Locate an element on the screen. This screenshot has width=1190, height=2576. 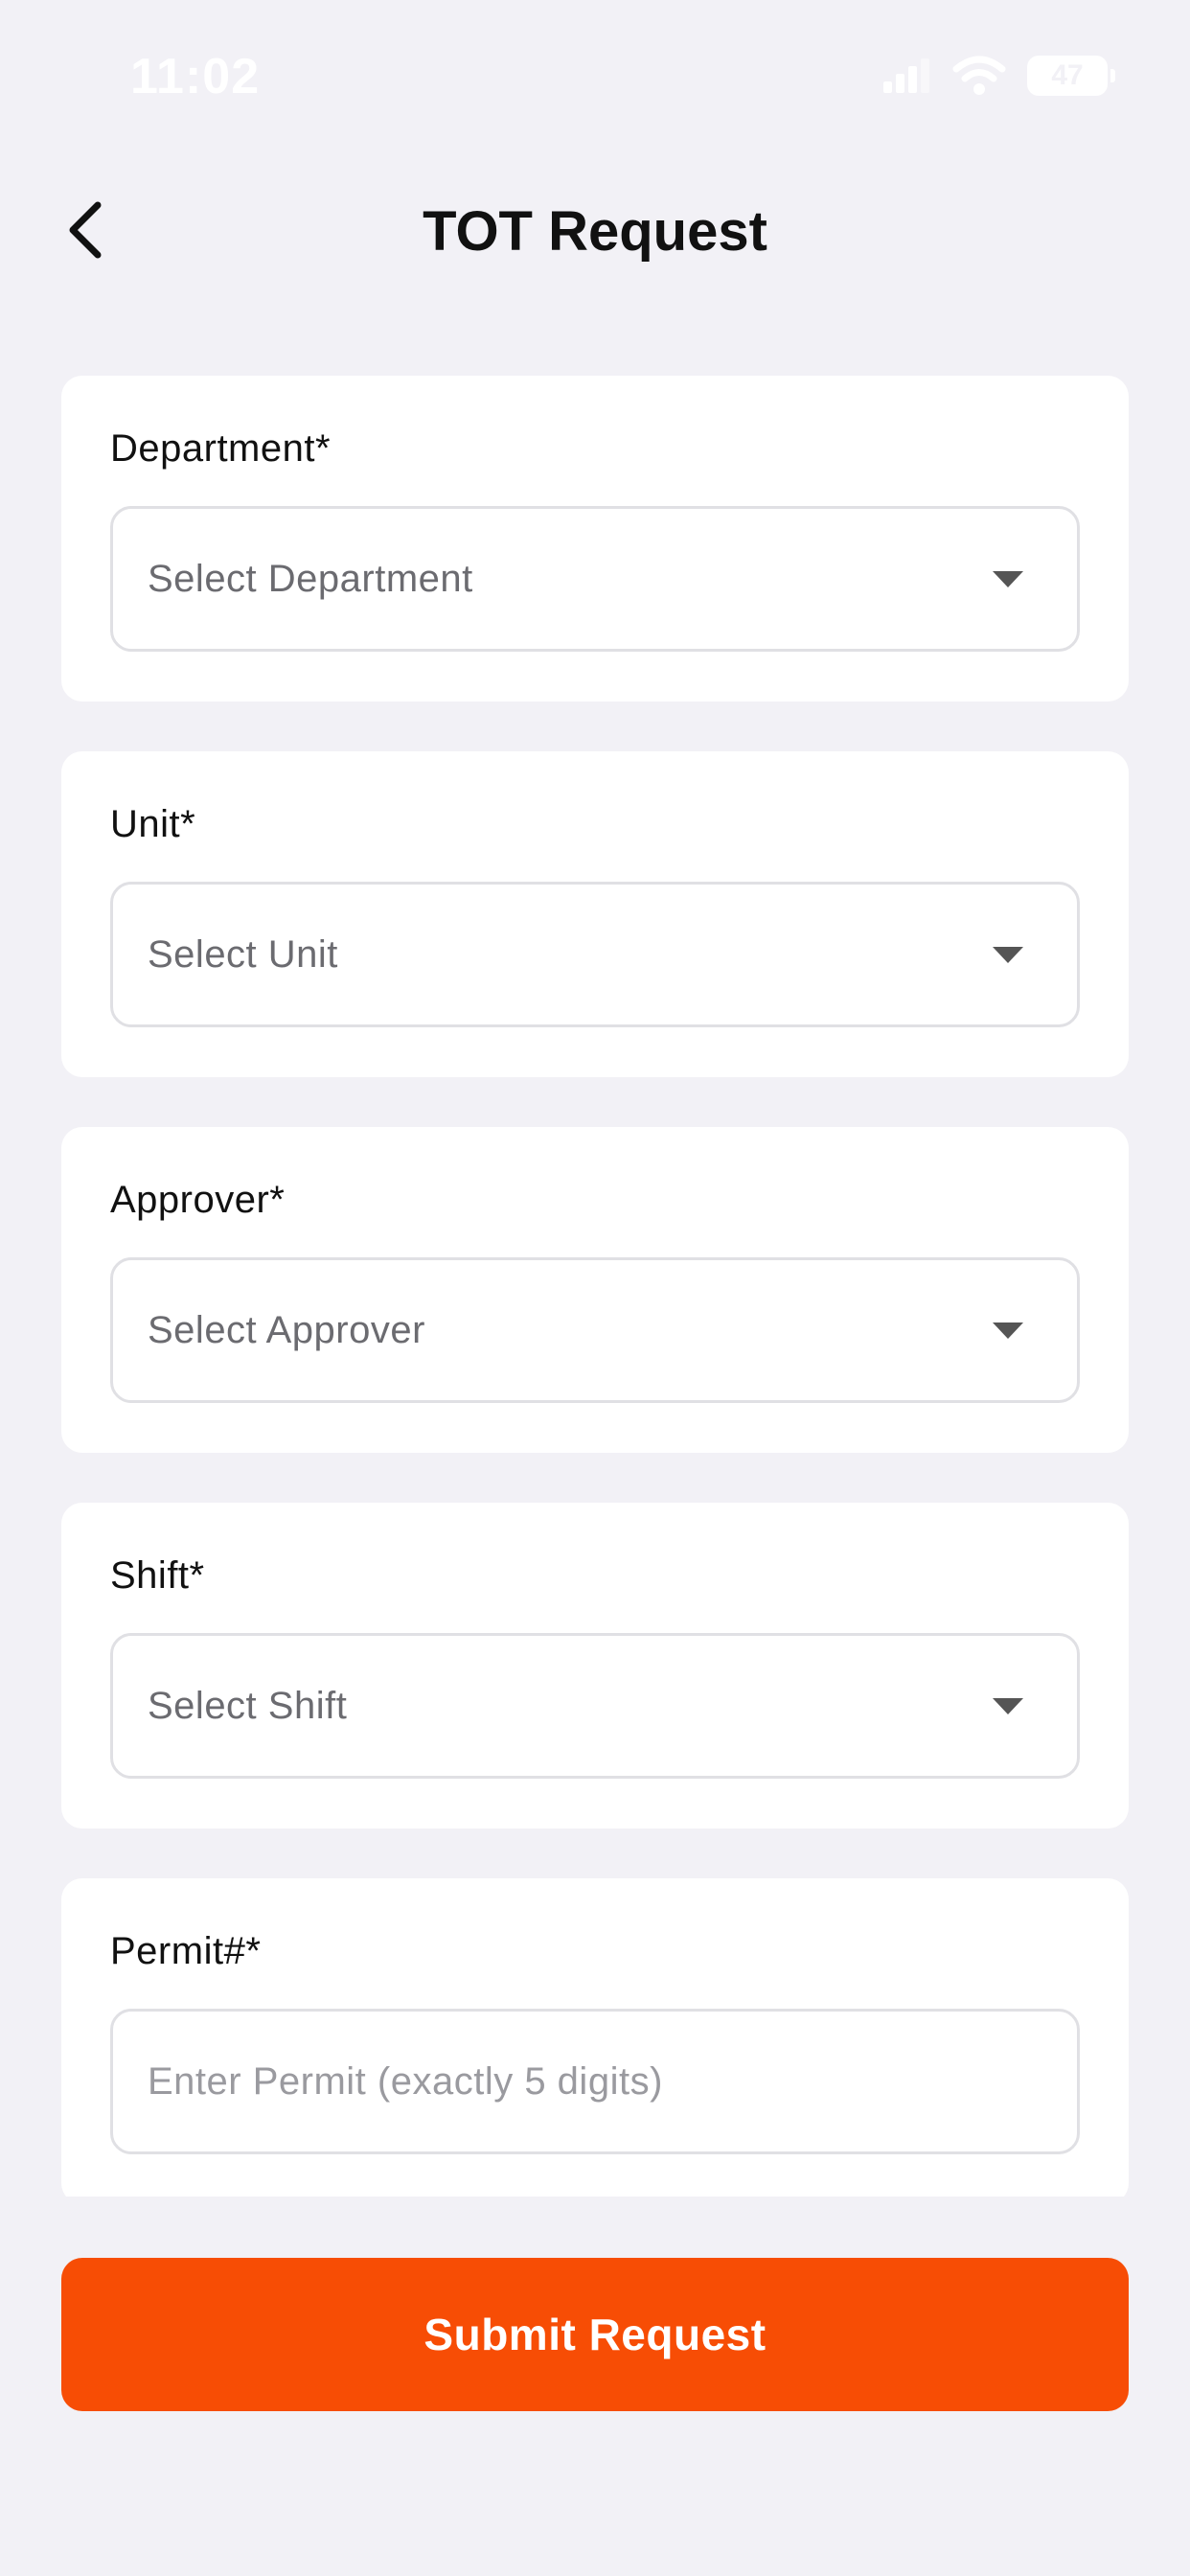
approver-card: Approver* Select Approver is located at coordinates (595, 1290).